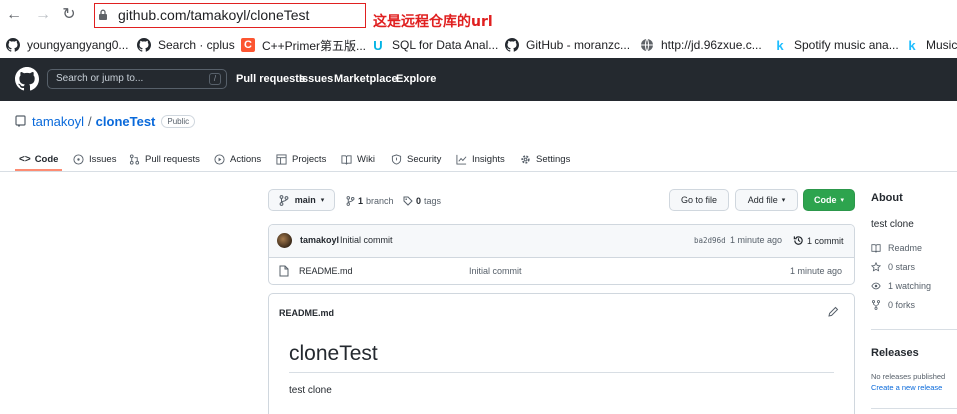  What do you see at coordinates (134, 159) in the screenshot?
I see `pull-request-icon` at bounding box center [134, 159].